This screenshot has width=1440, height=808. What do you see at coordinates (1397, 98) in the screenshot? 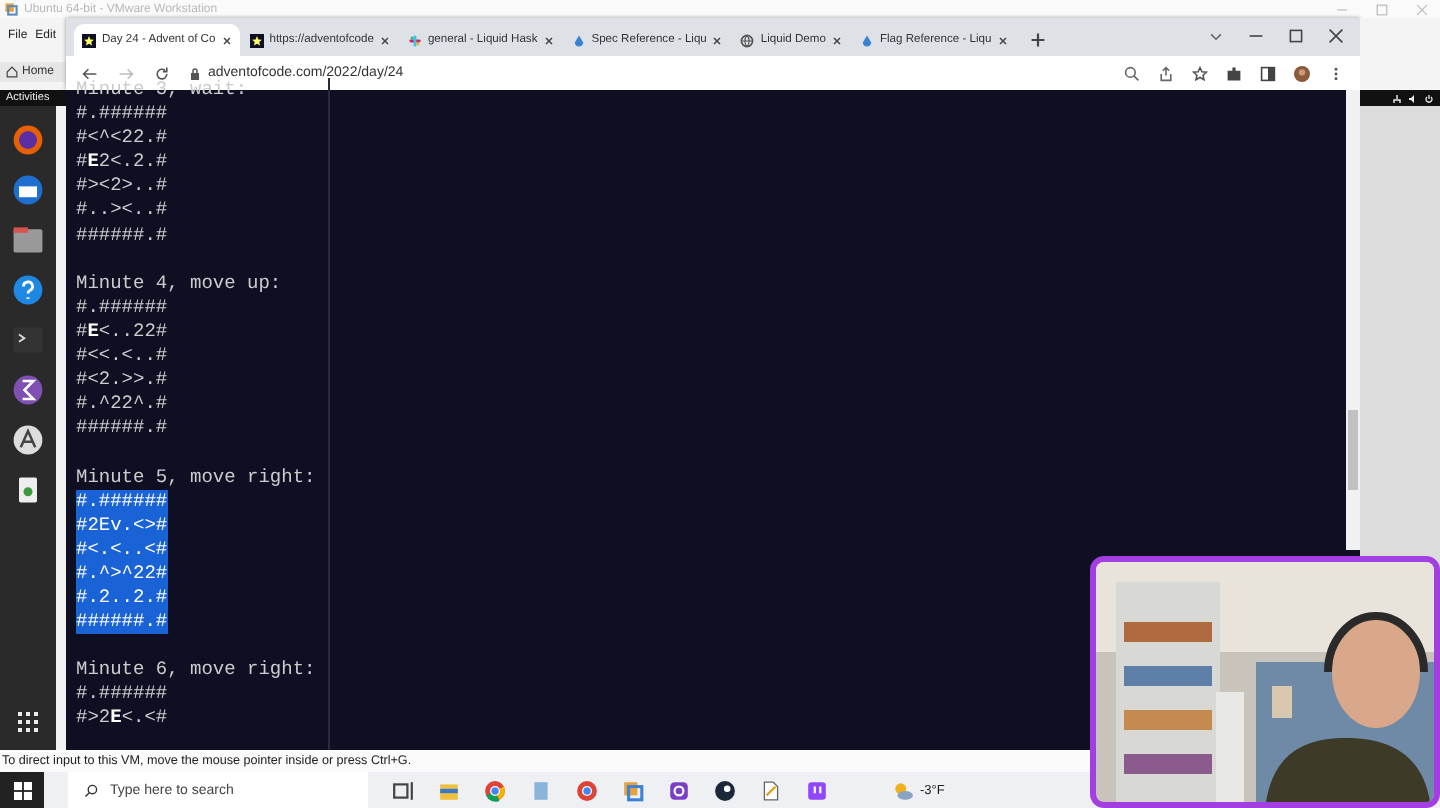
I see `network-icon` at bounding box center [1397, 98].